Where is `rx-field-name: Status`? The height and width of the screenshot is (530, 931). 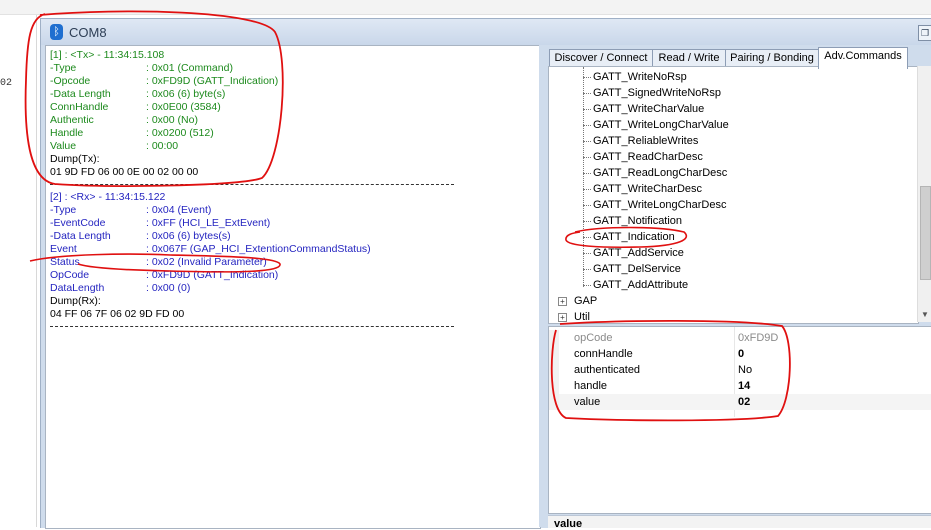
rx-field-name: Status is located at coordinates (65, 262).